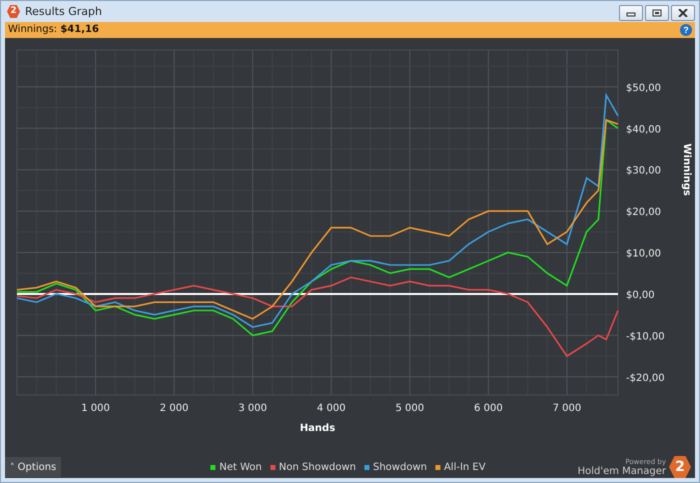  What do you see at coordinates (631, 13) in the screenshot?
I see `minimize-button` at bounding box center [631, 13].